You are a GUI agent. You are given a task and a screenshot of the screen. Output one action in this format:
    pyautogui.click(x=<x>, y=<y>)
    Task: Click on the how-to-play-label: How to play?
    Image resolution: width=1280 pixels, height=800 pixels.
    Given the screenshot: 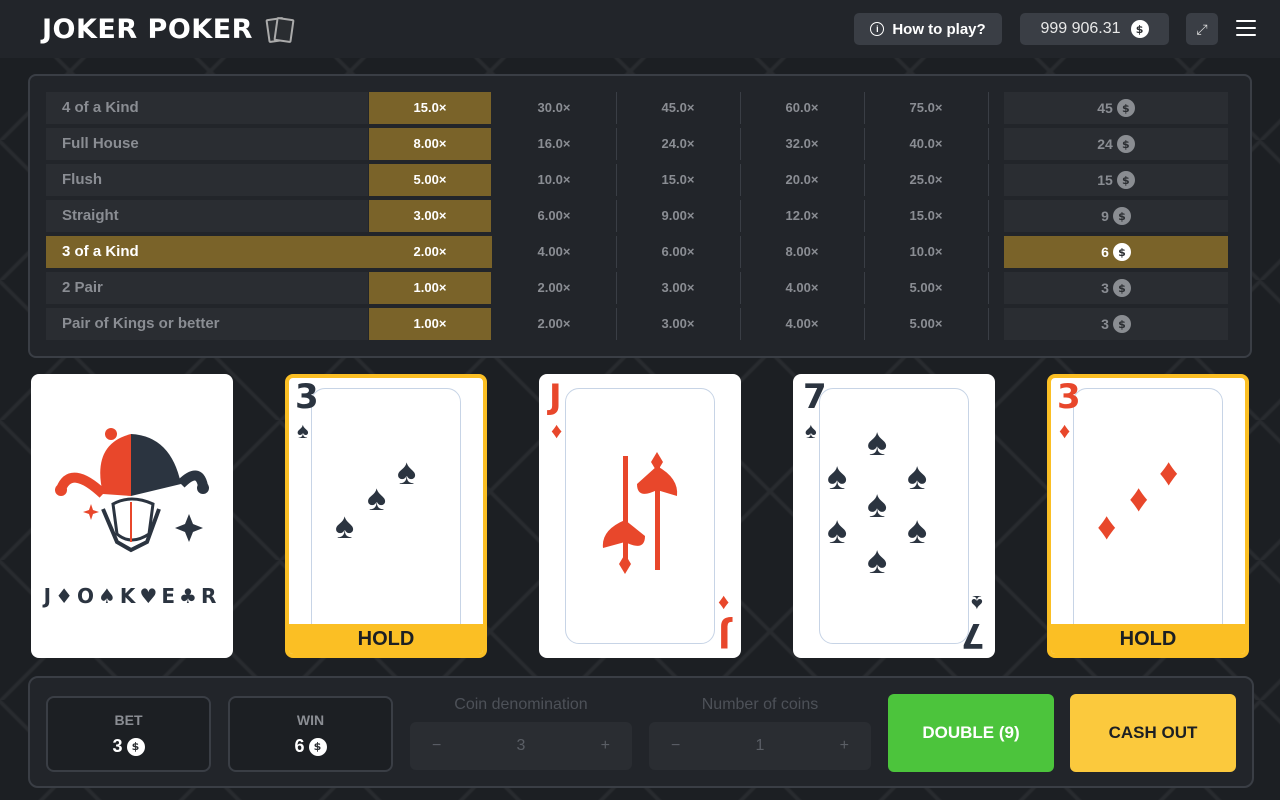 What is the action you would take?
    pyautogui.click(x=939, y=29)
    